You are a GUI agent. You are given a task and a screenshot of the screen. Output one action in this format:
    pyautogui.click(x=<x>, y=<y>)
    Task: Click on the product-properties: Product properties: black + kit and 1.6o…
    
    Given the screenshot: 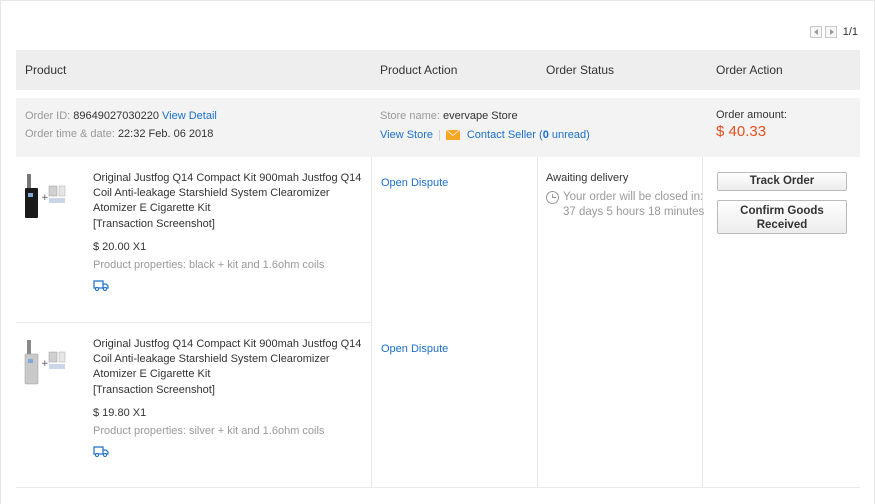 What is the action you would take?
    pyautogui.click(x=209, y=265)
    